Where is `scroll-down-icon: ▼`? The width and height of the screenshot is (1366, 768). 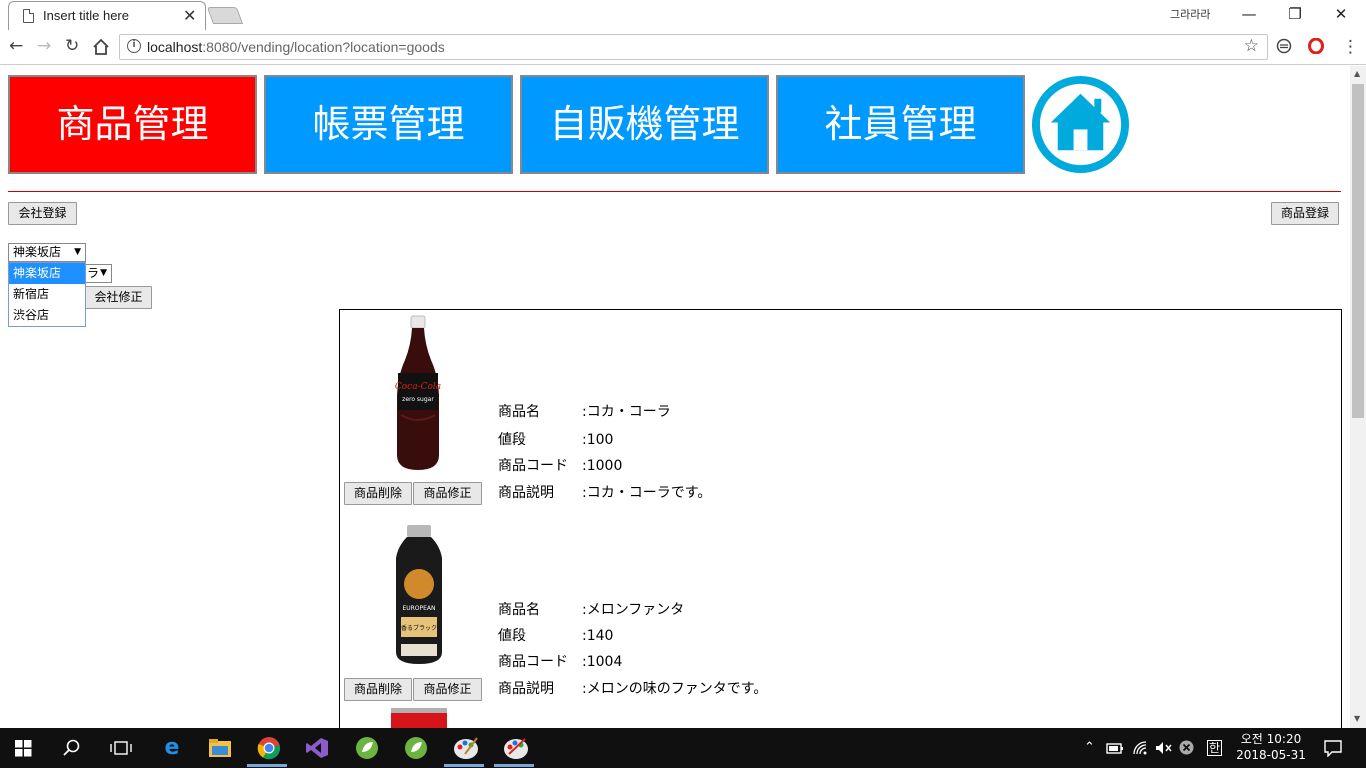
scroll-down-icon: ▼ is located at coordinates (1357, 718).